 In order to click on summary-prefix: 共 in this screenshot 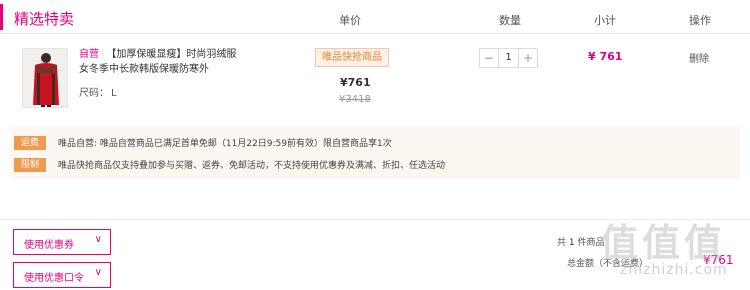, I will do `click(562, 243)`.